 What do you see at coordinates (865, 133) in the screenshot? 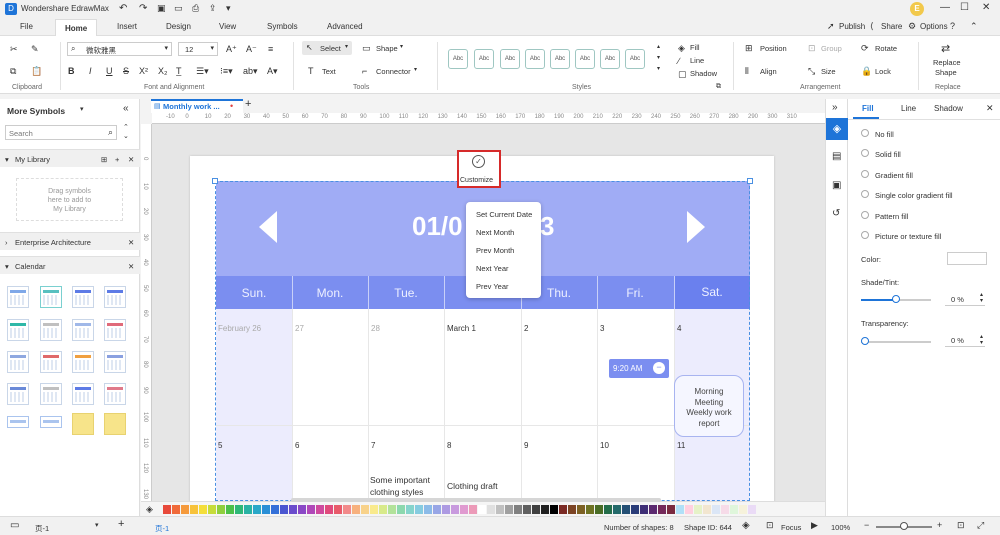
I see `radio-no-fill` at bounding box center [865, 133].